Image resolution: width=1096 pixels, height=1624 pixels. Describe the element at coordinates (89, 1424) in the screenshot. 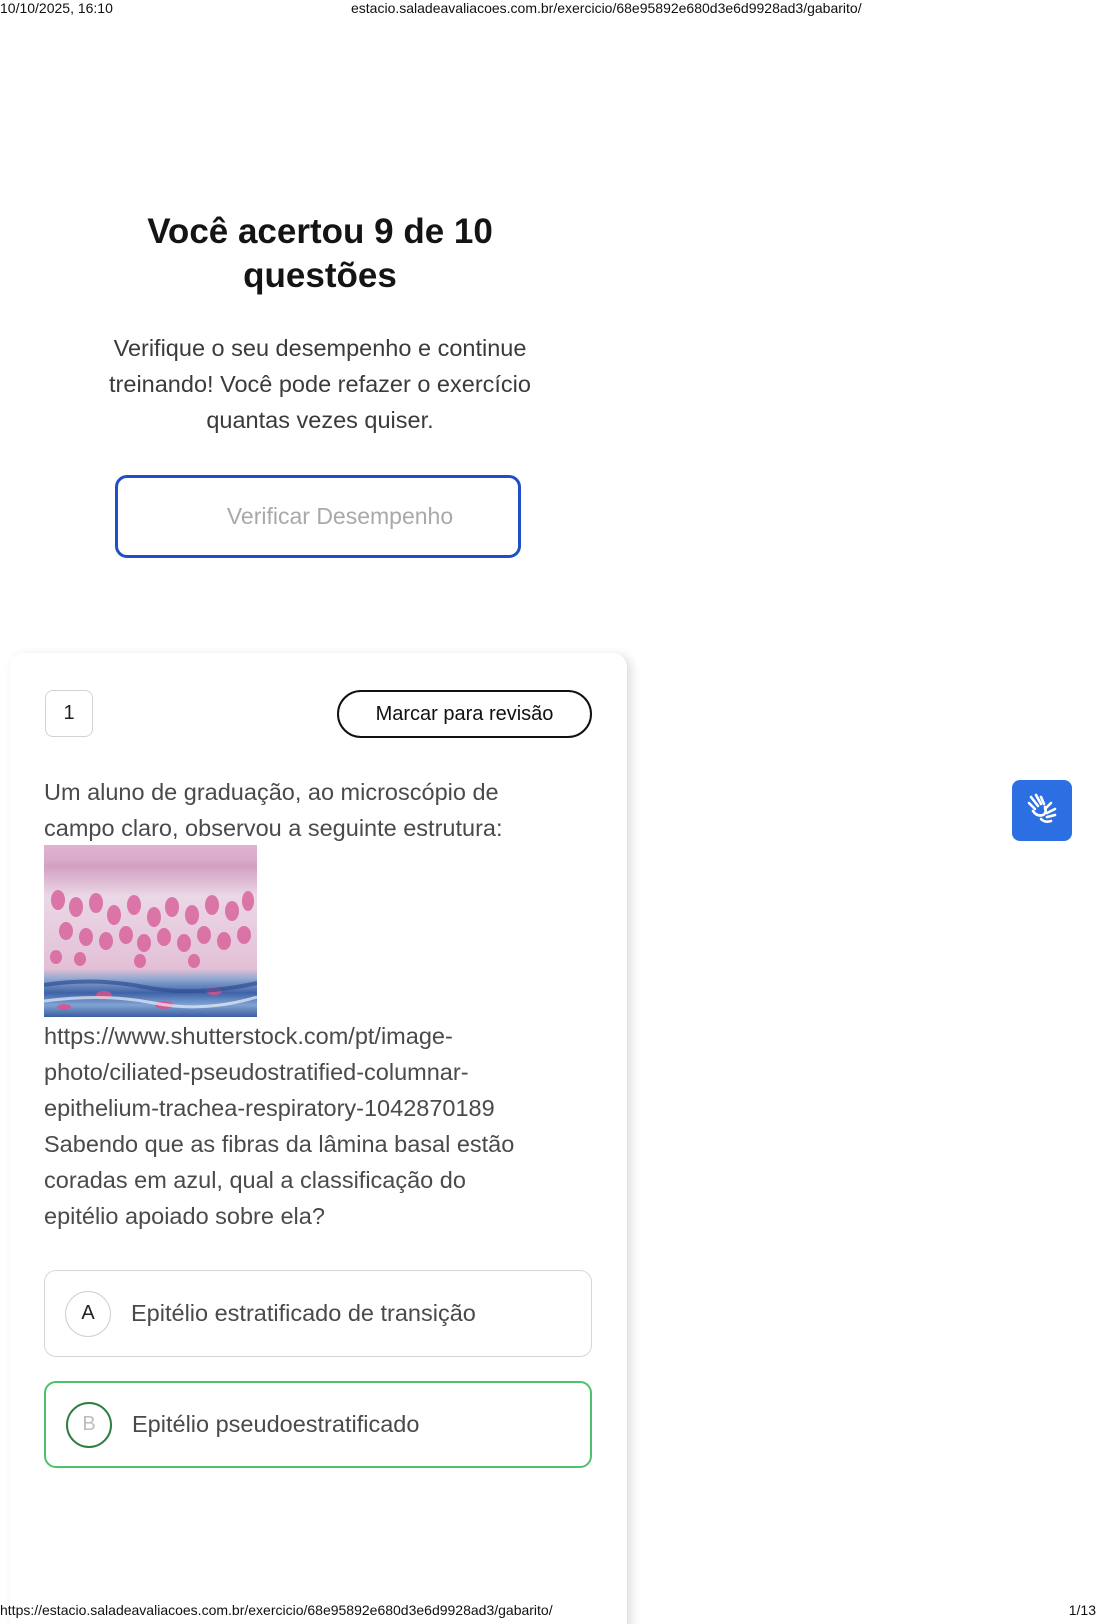

I see `option-letter: B` at that location.